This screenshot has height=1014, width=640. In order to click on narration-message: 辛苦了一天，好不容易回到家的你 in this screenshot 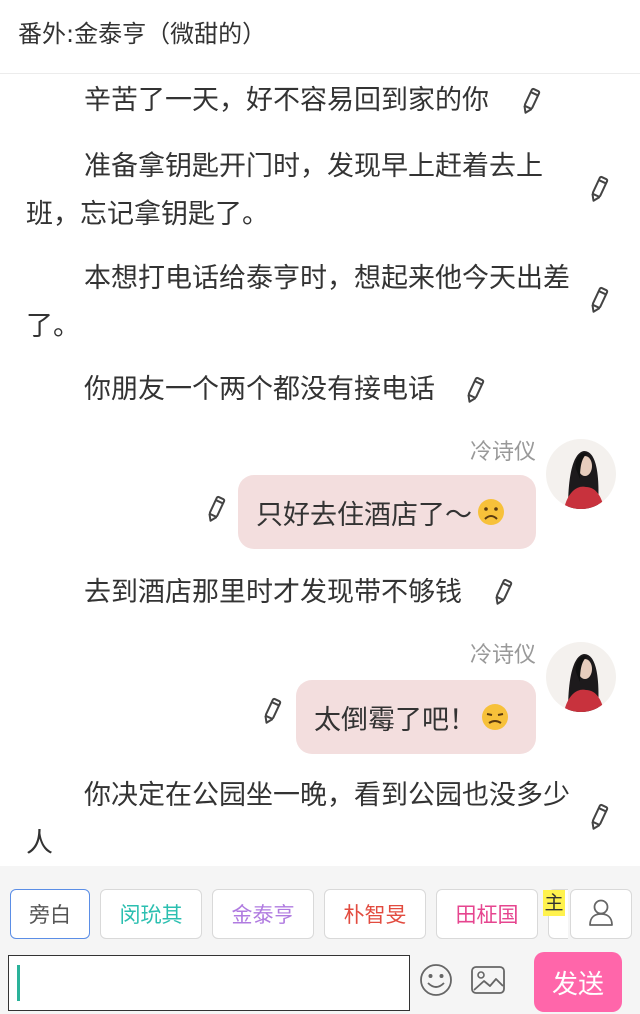, I will do `click(286, 100)`.